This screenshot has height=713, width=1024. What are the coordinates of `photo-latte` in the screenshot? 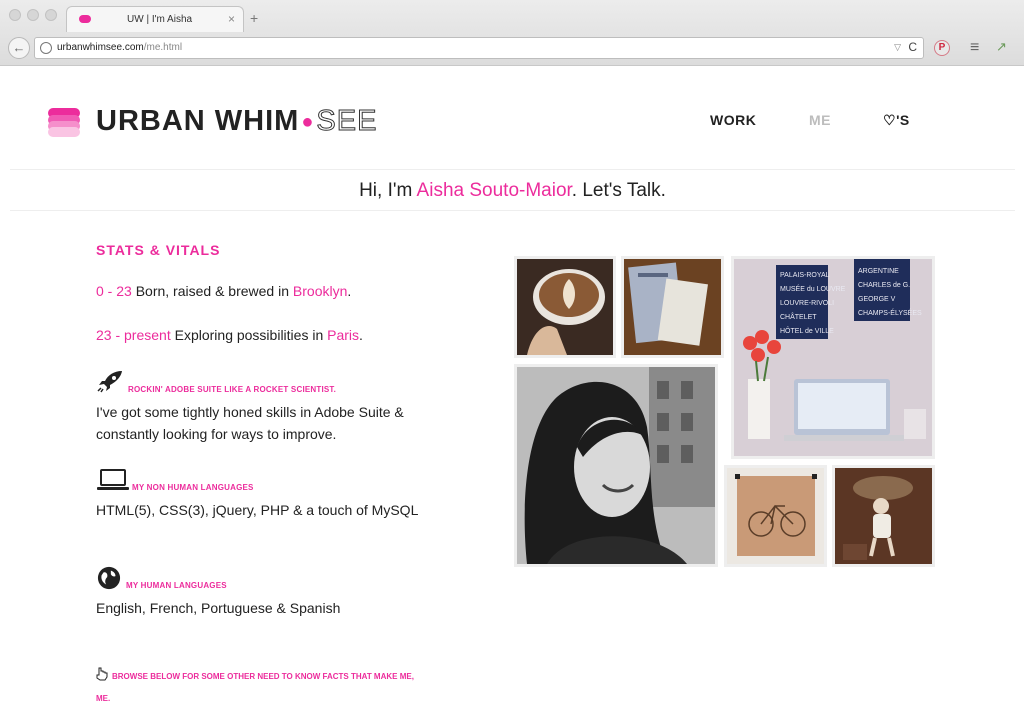 It's located at (565, 307).